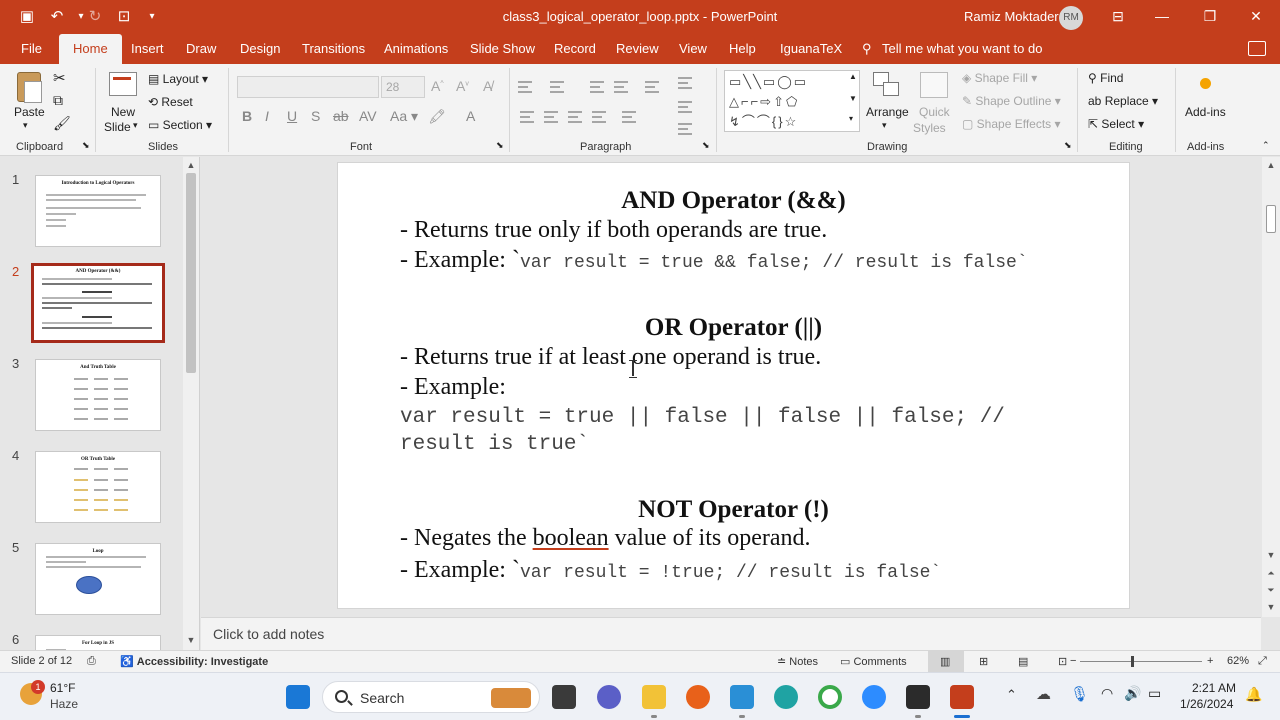 The image size is (1280, 720). What do you see at coordinates (1073, 661) in the screenshot?
I see `zoom-out-icon: −` at bounding box center [1073, 661].